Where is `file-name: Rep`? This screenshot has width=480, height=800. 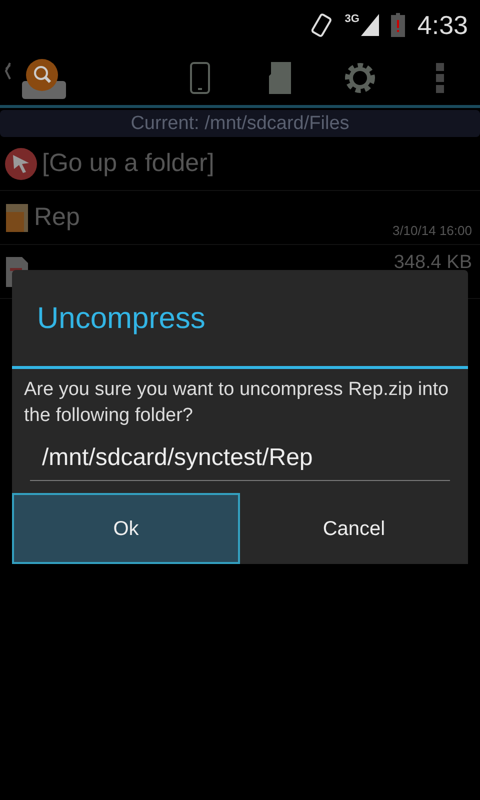
file-name: Rep is located at coordinates (57, 217).